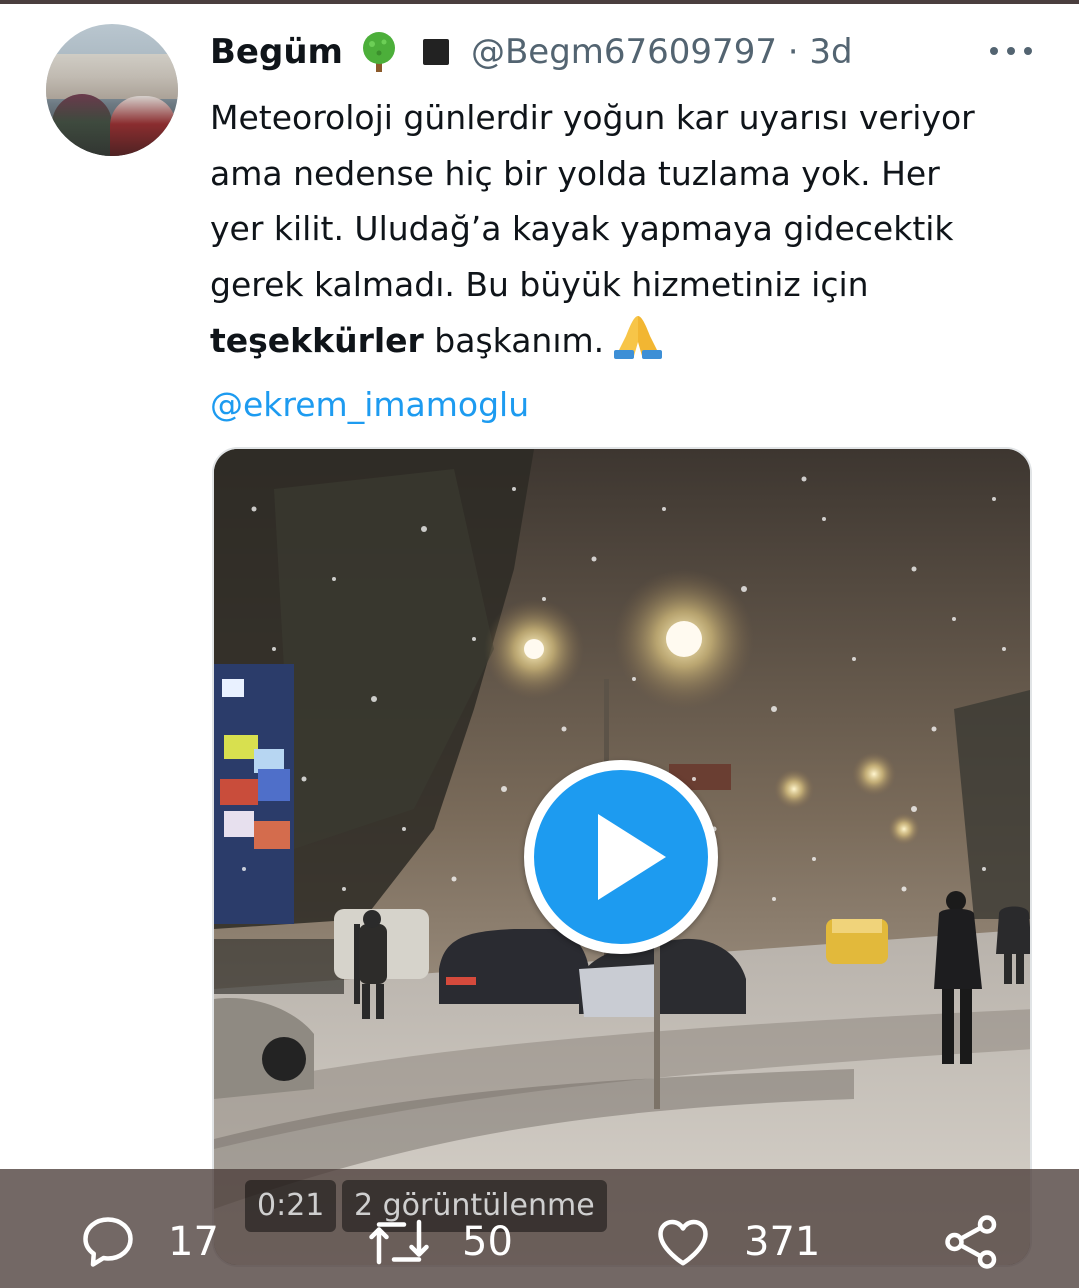 The width and height of the screenshot is (1079, 1288). I want to click on avatar-background, so click(112, 76).